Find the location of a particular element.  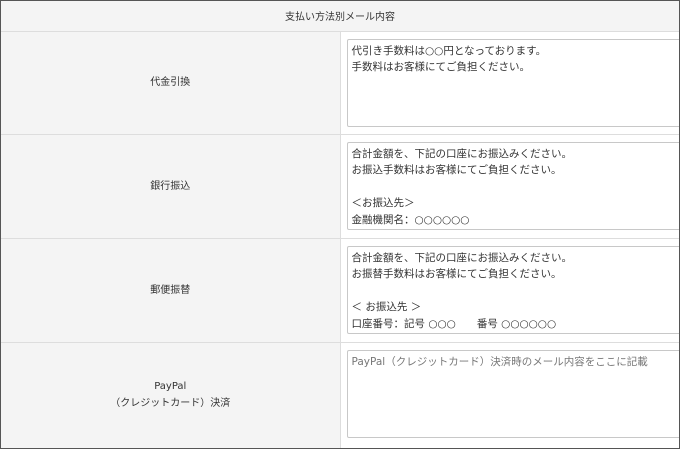

row-label-paypal-line1: PayPal is located at coordinates (170, 386).